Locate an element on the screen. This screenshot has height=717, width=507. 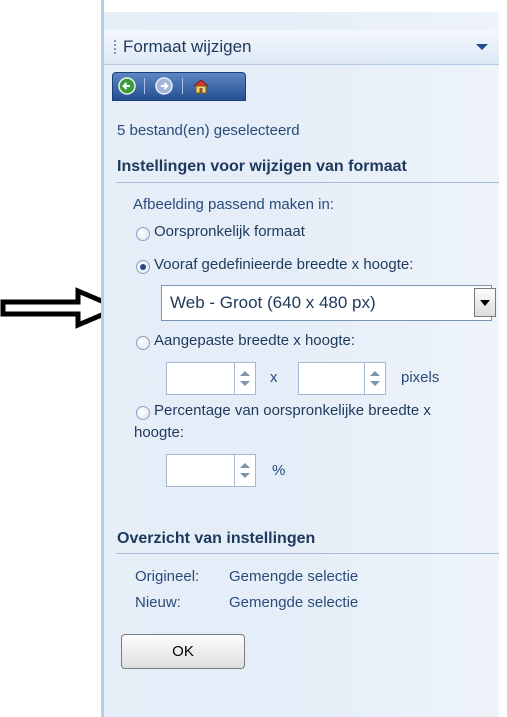
pane-title: Formaat wijzigen is located at coordinates (187, 46).